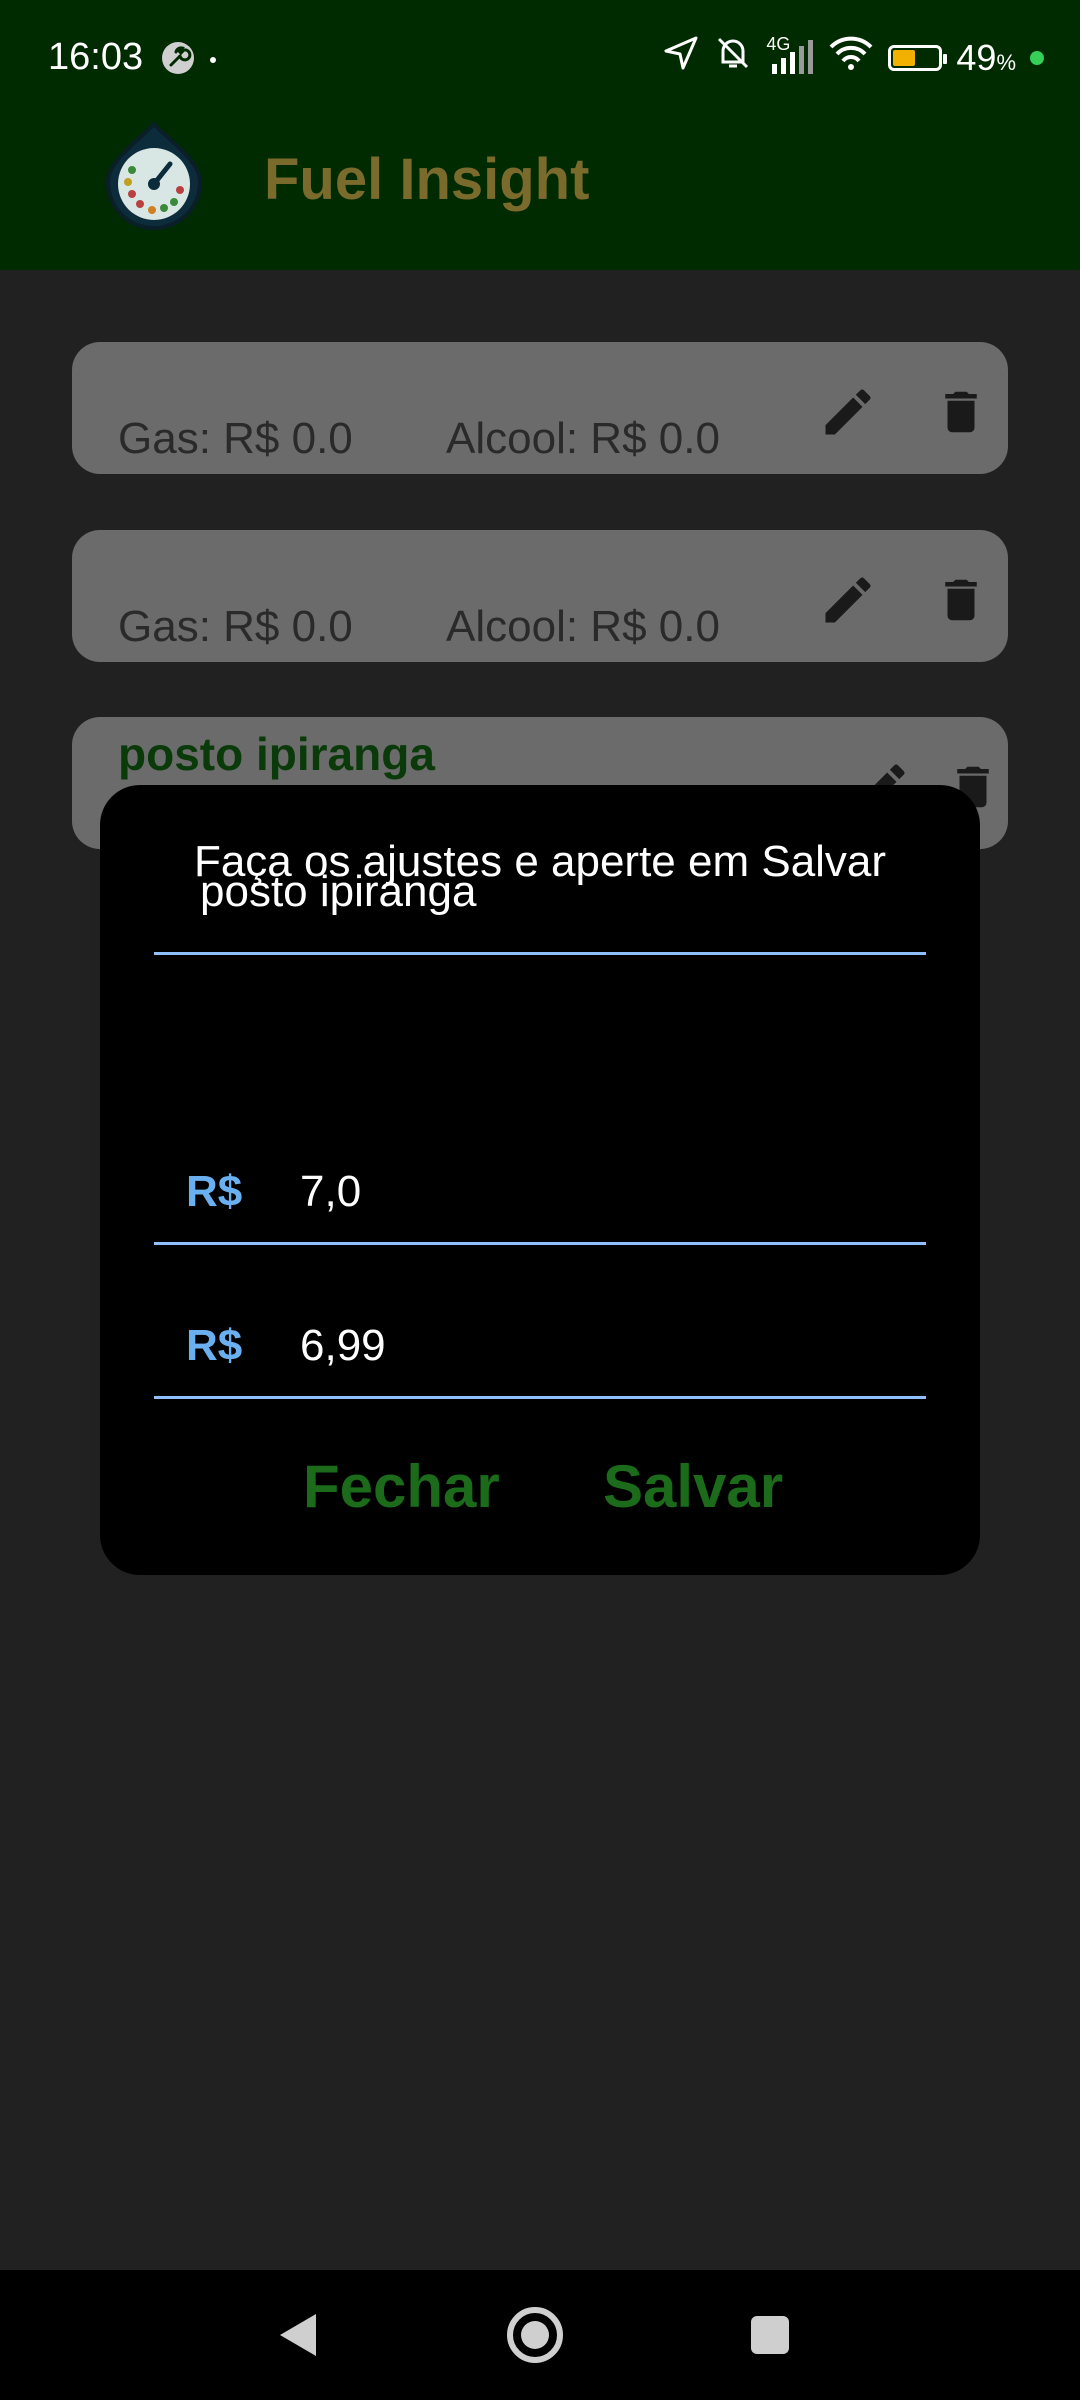 The height and width of the screenshot is (2400, 1080). I want to click on notification-dot-icon, so click(213, 61).